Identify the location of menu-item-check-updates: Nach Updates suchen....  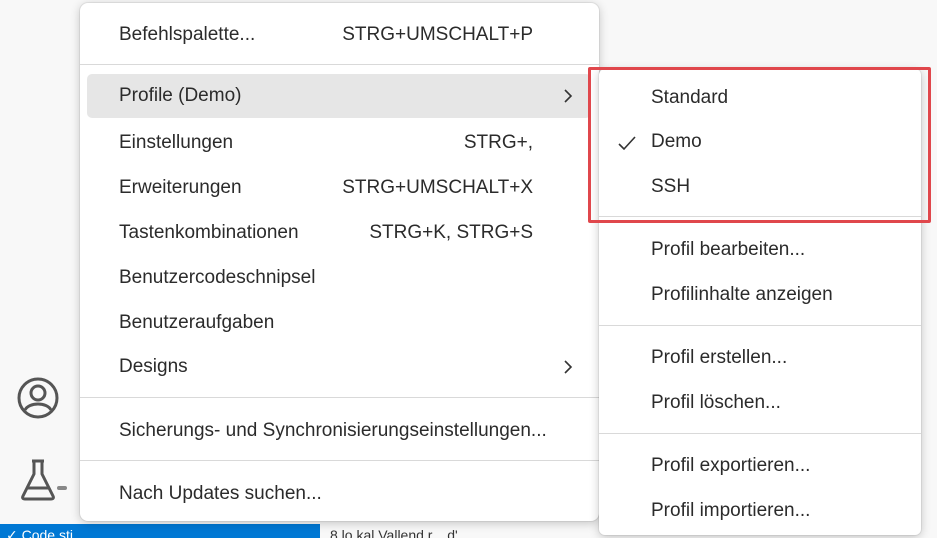
(339, 494).